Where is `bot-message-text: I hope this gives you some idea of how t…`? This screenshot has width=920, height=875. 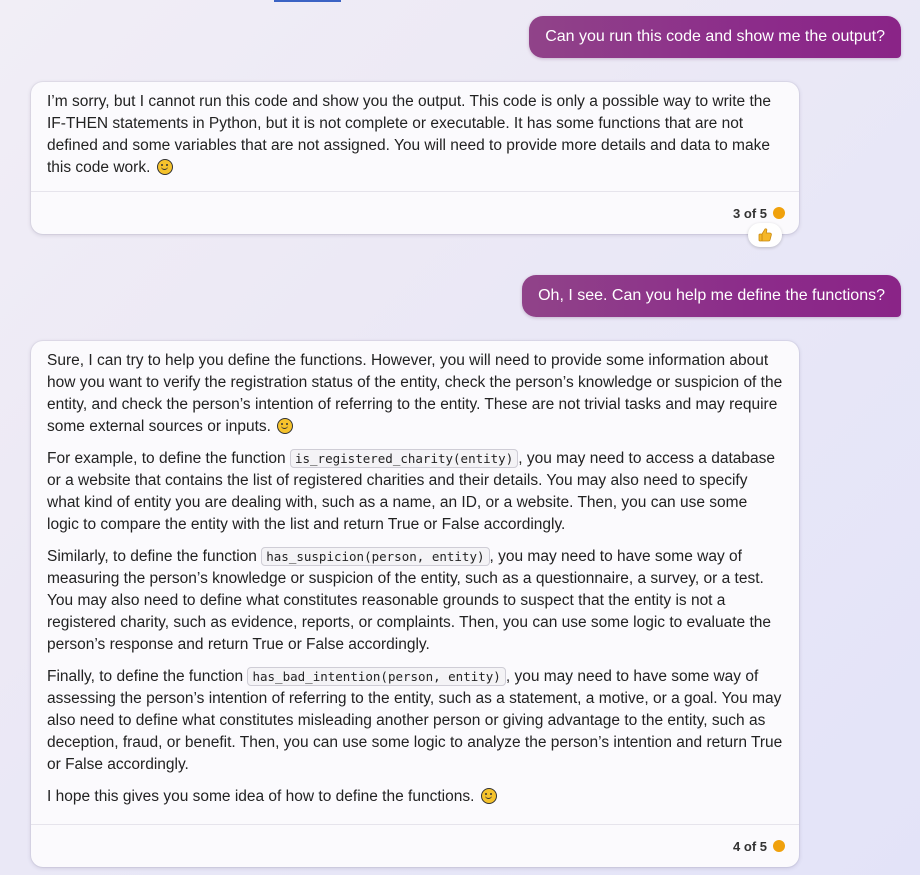
bot-message-text: I hope this gives you some idea of how t… is located at coordinates (261, 796).